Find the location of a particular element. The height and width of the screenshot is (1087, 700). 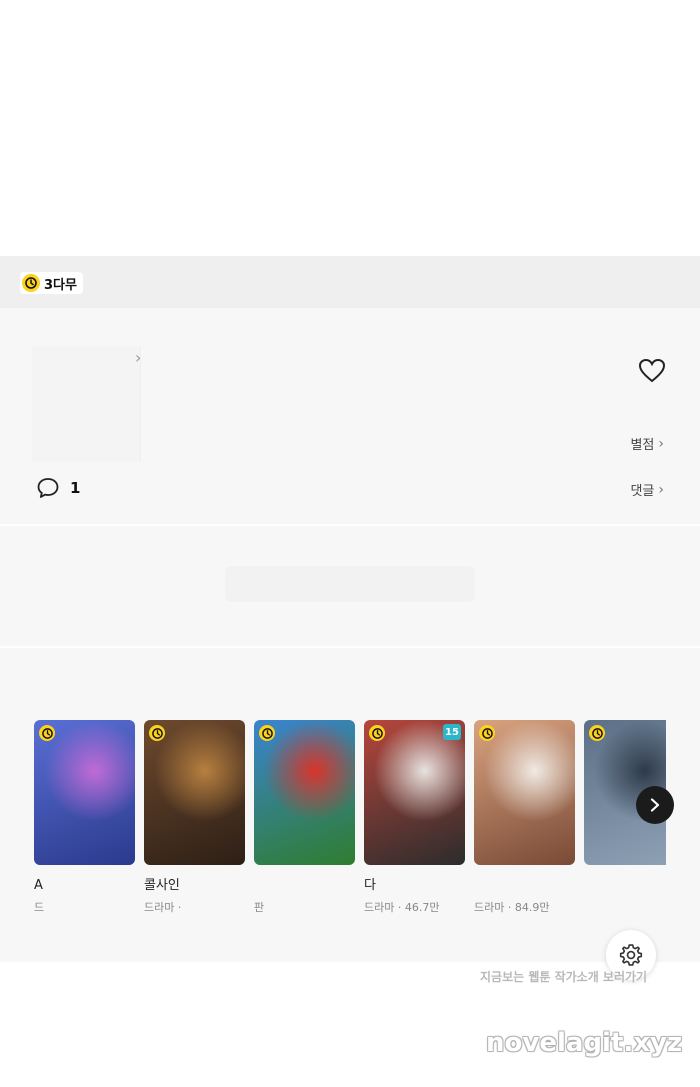

recommendation-card: 판 is located at coordinates (304, 818).